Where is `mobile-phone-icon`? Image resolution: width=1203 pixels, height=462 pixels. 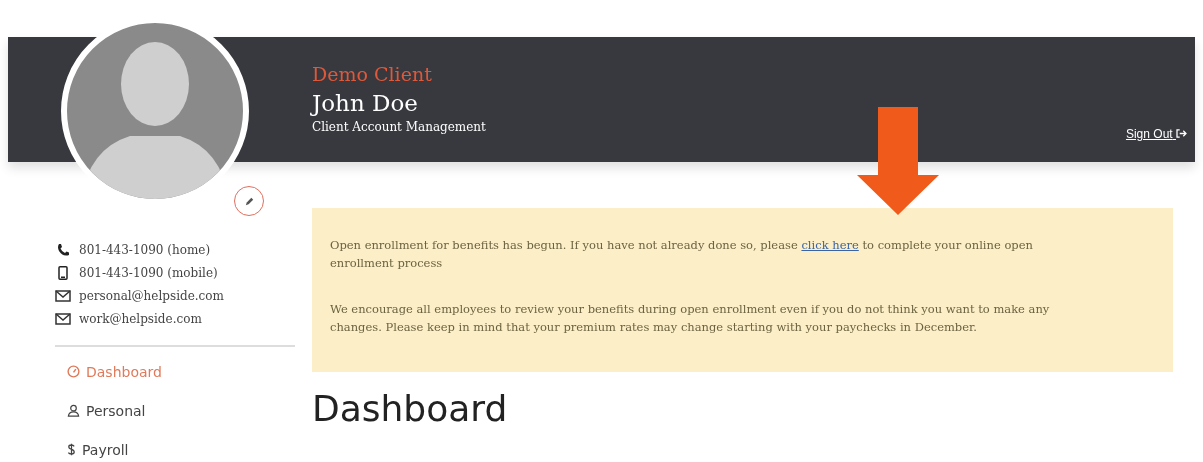 mobile-phone-icon is located at coordinates (63, 273).